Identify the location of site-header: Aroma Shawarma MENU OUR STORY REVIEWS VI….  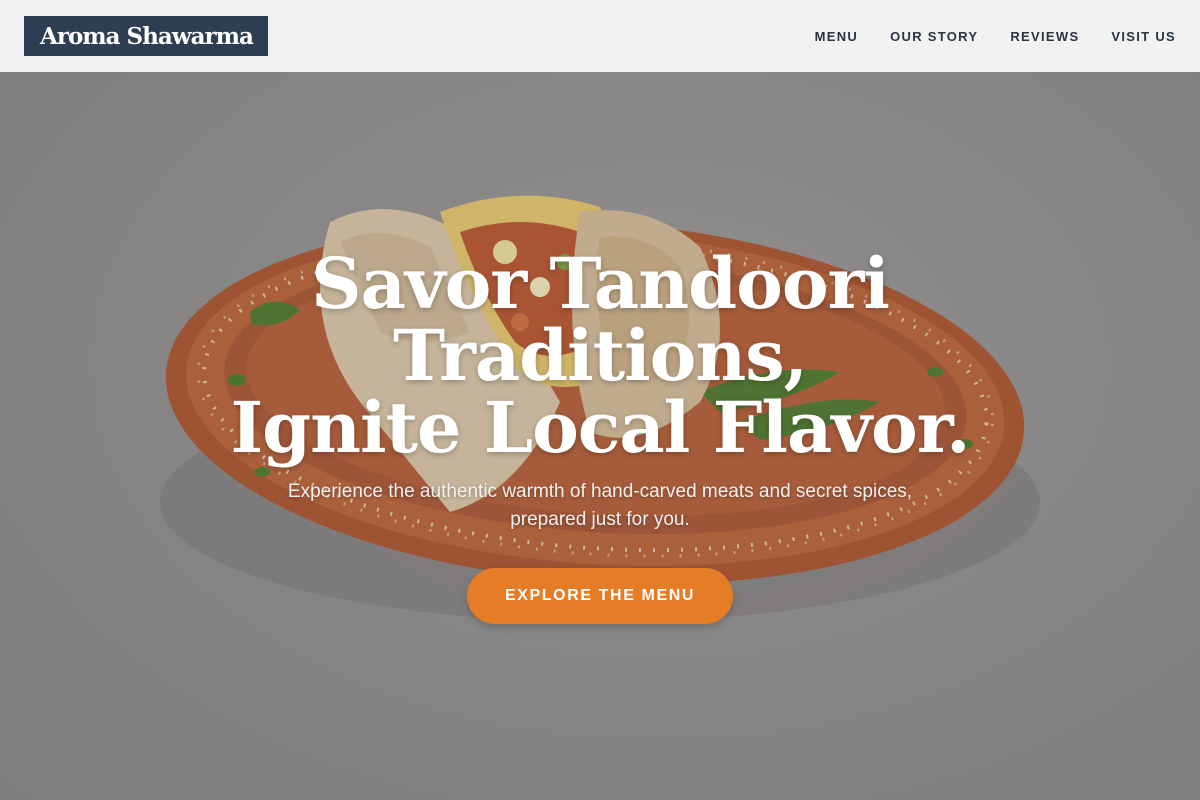
(600, 36).